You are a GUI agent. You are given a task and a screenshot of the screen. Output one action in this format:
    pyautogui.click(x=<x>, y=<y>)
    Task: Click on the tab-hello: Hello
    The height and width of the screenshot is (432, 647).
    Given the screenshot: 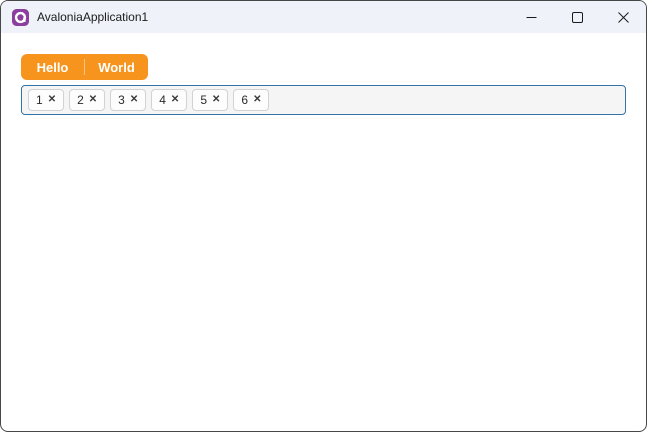 What is the action you would take?
    pyautogui.click(x=52, y=67)
    